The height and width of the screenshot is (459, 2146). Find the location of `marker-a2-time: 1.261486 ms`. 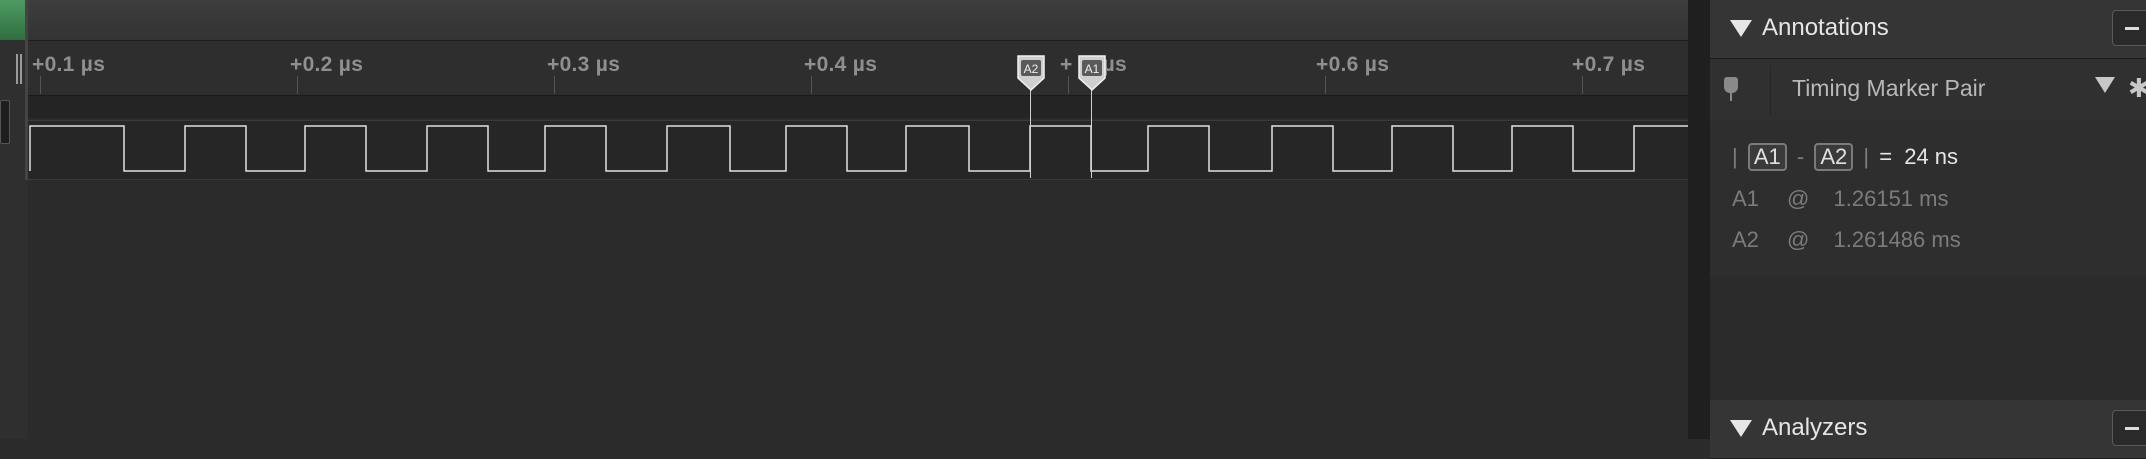

marker-a2-time: 1.261486 ms is located at coordinates (1897, 239).